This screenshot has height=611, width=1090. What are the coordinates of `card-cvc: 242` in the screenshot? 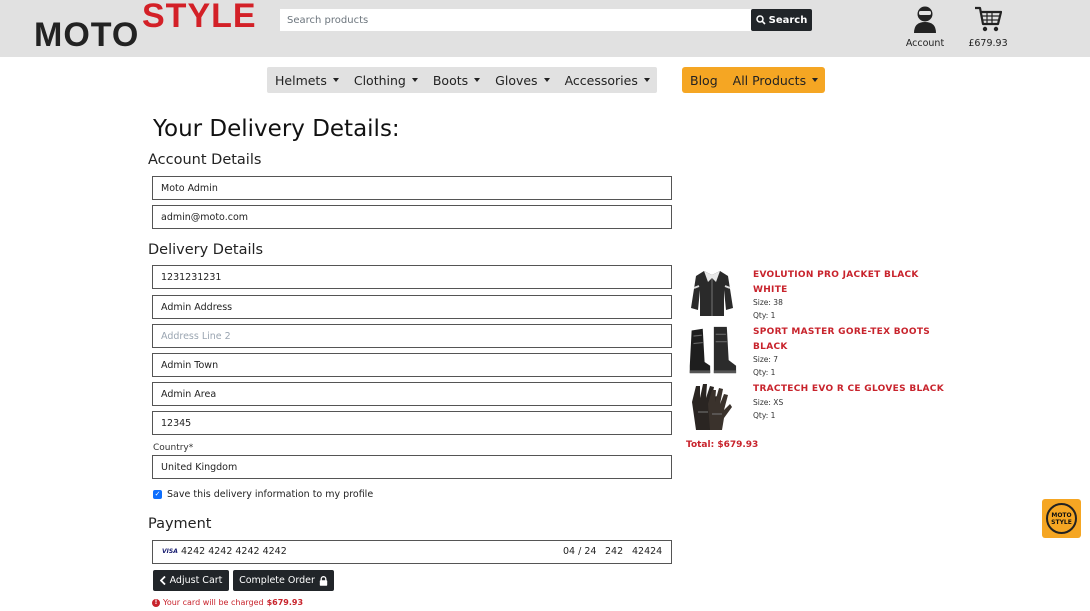 It's located at (614, 551).